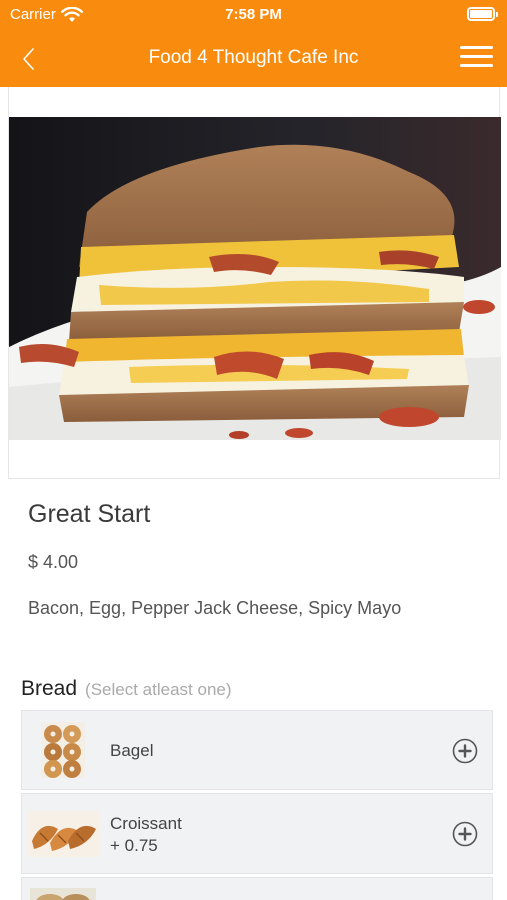 This screenshot has width=507, height=900. Describe the element at coordinates (257, 888) in the screenshot. I see `bread-option-partial` at that location.